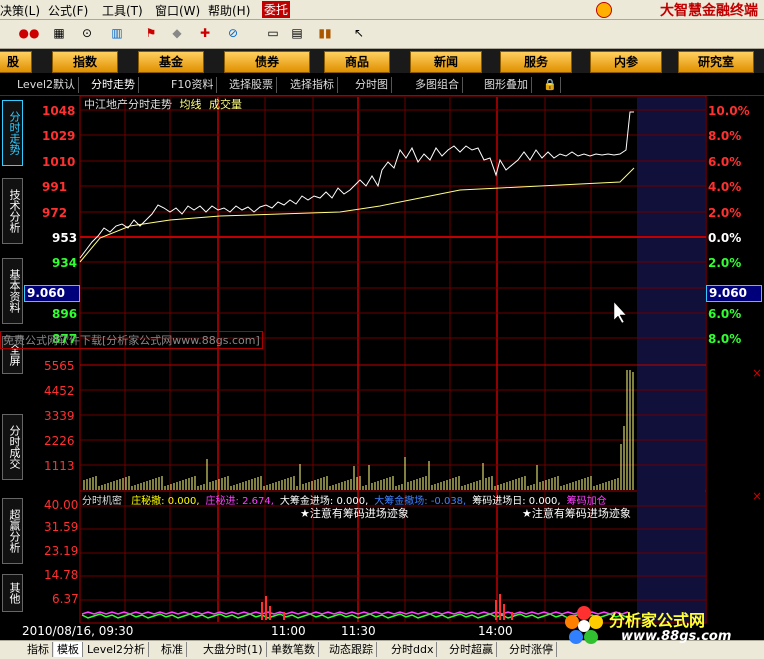 This screenshot has width=764, height=659. What do you see at coordinates (351, 649) in the screenshot?
I see `bottom-tab-tracking: 动态跟踪` at bounding box center [351, 649].